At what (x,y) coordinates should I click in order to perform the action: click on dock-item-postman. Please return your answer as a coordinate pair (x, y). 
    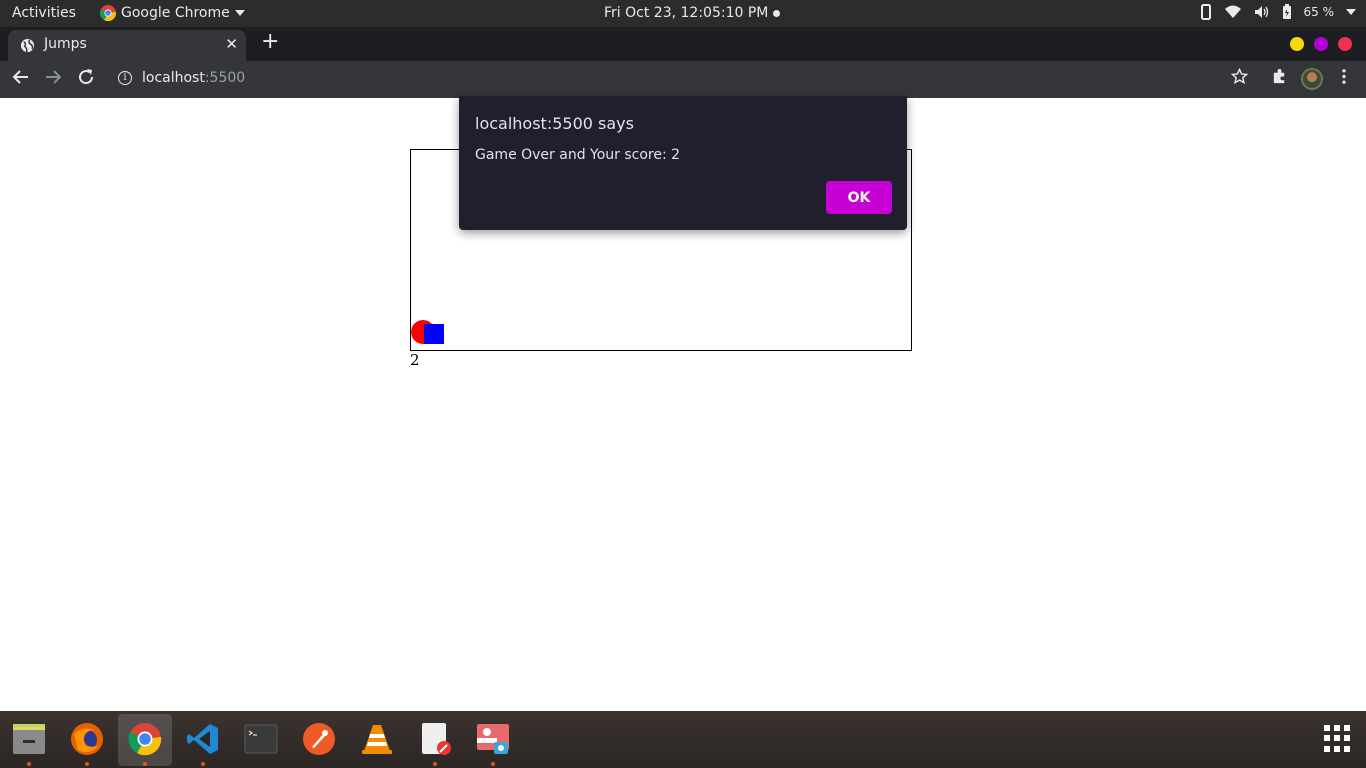
    Looking at the image, I should click on (319, 740).